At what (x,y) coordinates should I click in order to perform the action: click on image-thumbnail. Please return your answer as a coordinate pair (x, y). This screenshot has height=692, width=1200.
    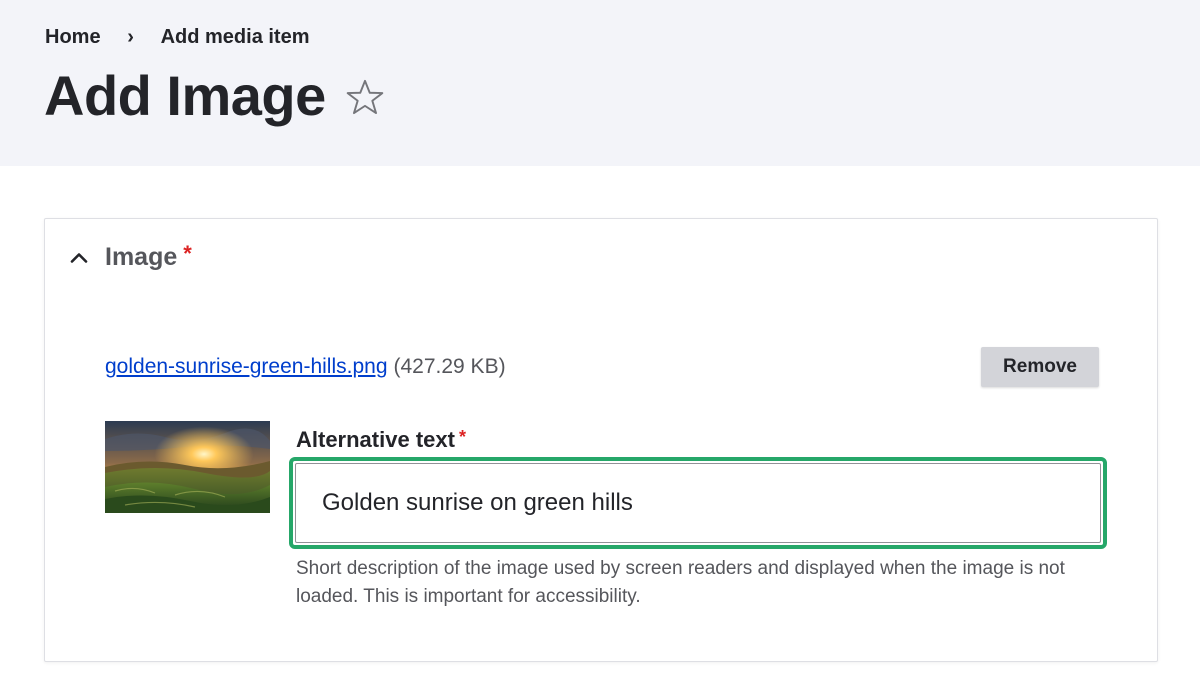
    Looking at the image, I should click on (187, 467).